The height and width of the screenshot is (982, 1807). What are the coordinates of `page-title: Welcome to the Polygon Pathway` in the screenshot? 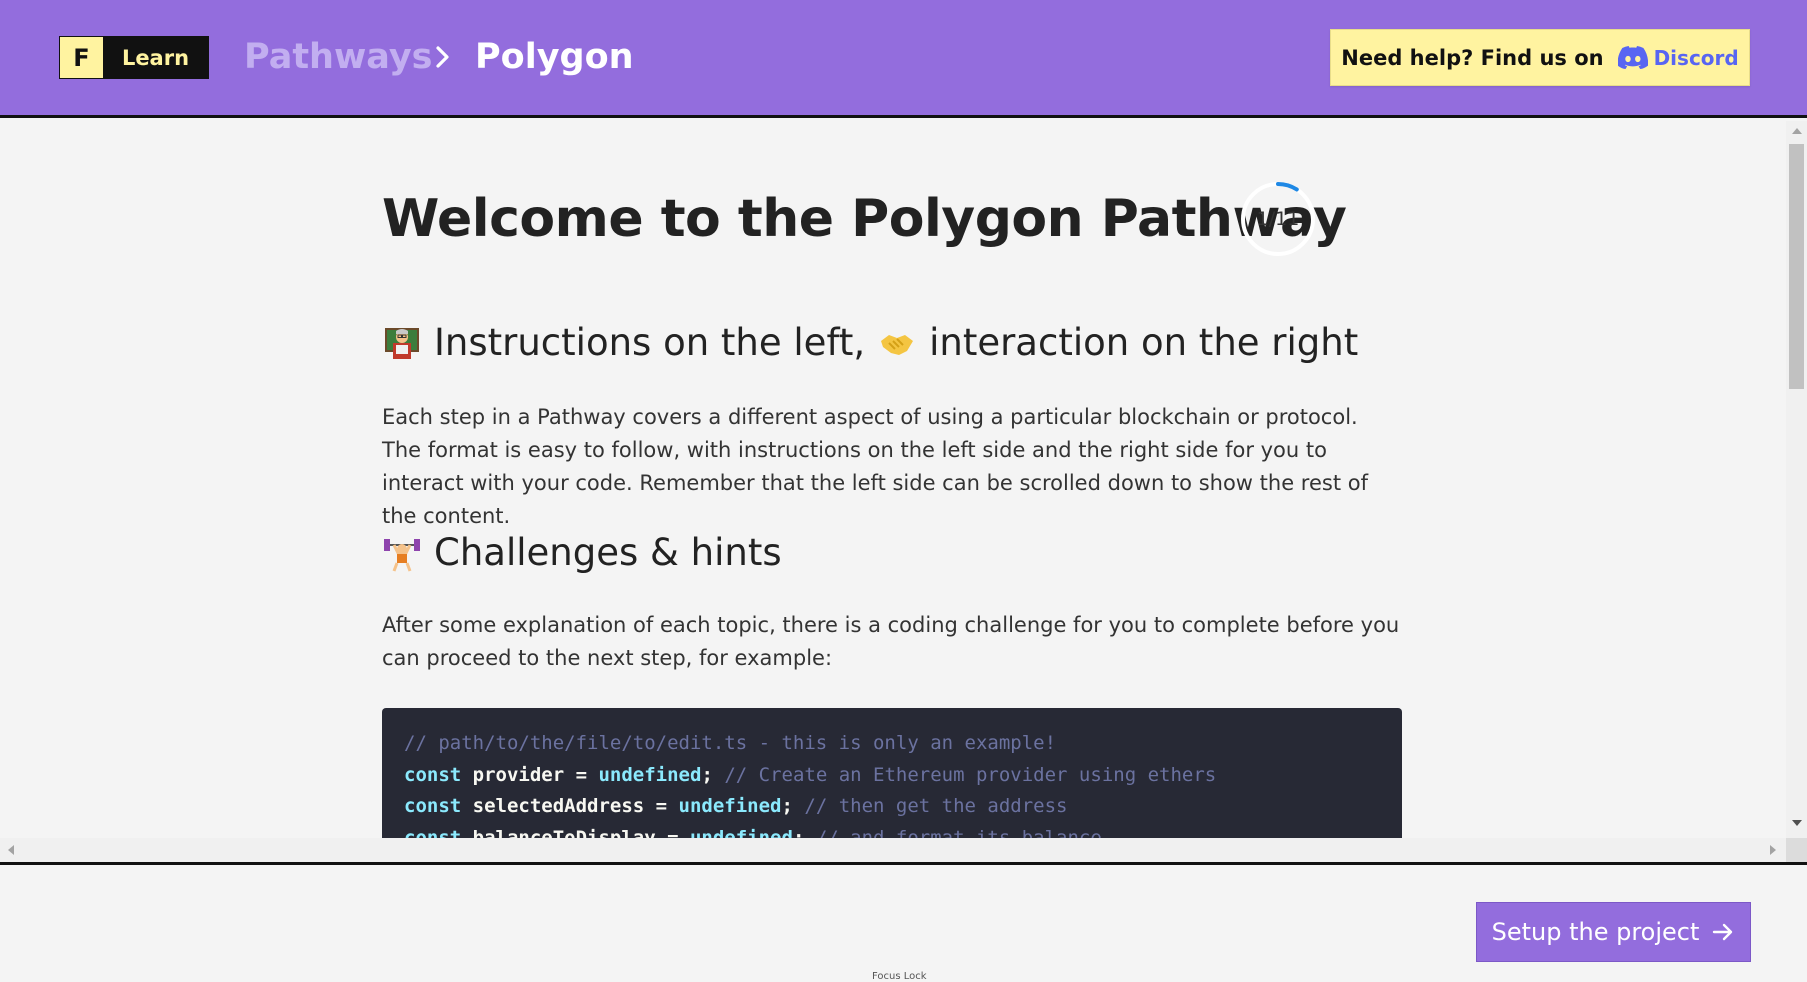 It's located at (864, 219).